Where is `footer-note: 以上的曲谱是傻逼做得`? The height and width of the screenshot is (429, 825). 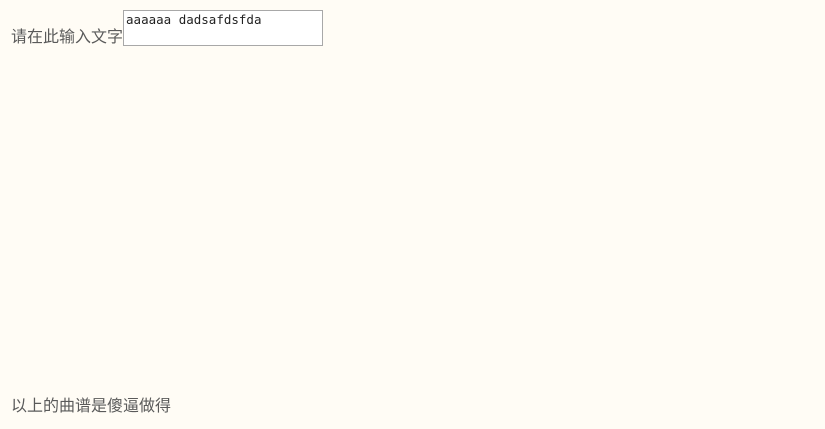
footer-note: 以上的曲谱是傻逼做得 is located at coordinates (91, 405).